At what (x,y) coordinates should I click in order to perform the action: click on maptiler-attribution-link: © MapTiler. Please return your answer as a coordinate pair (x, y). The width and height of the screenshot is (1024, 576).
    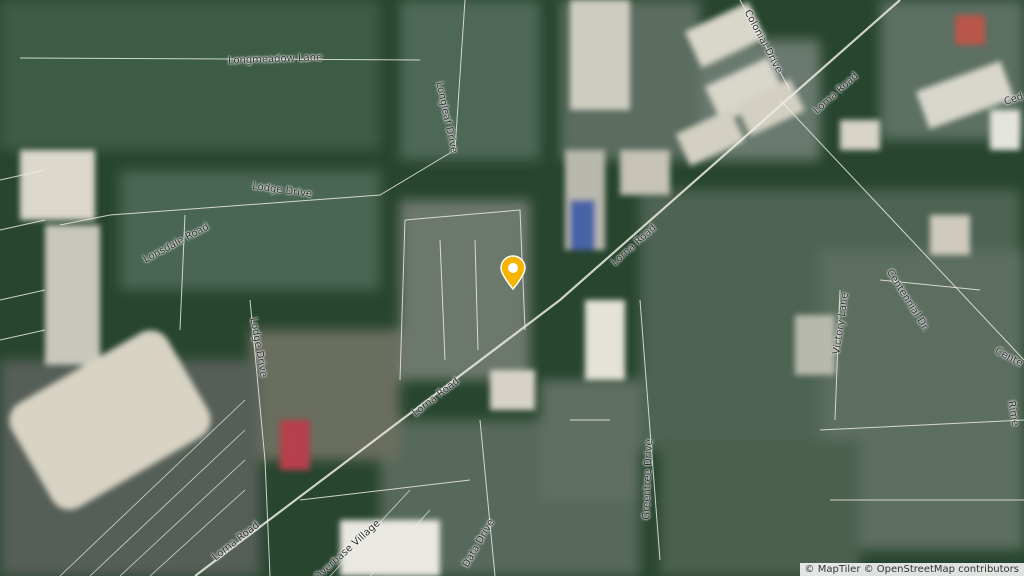
    Looking at the image, I should click on (833, 569).